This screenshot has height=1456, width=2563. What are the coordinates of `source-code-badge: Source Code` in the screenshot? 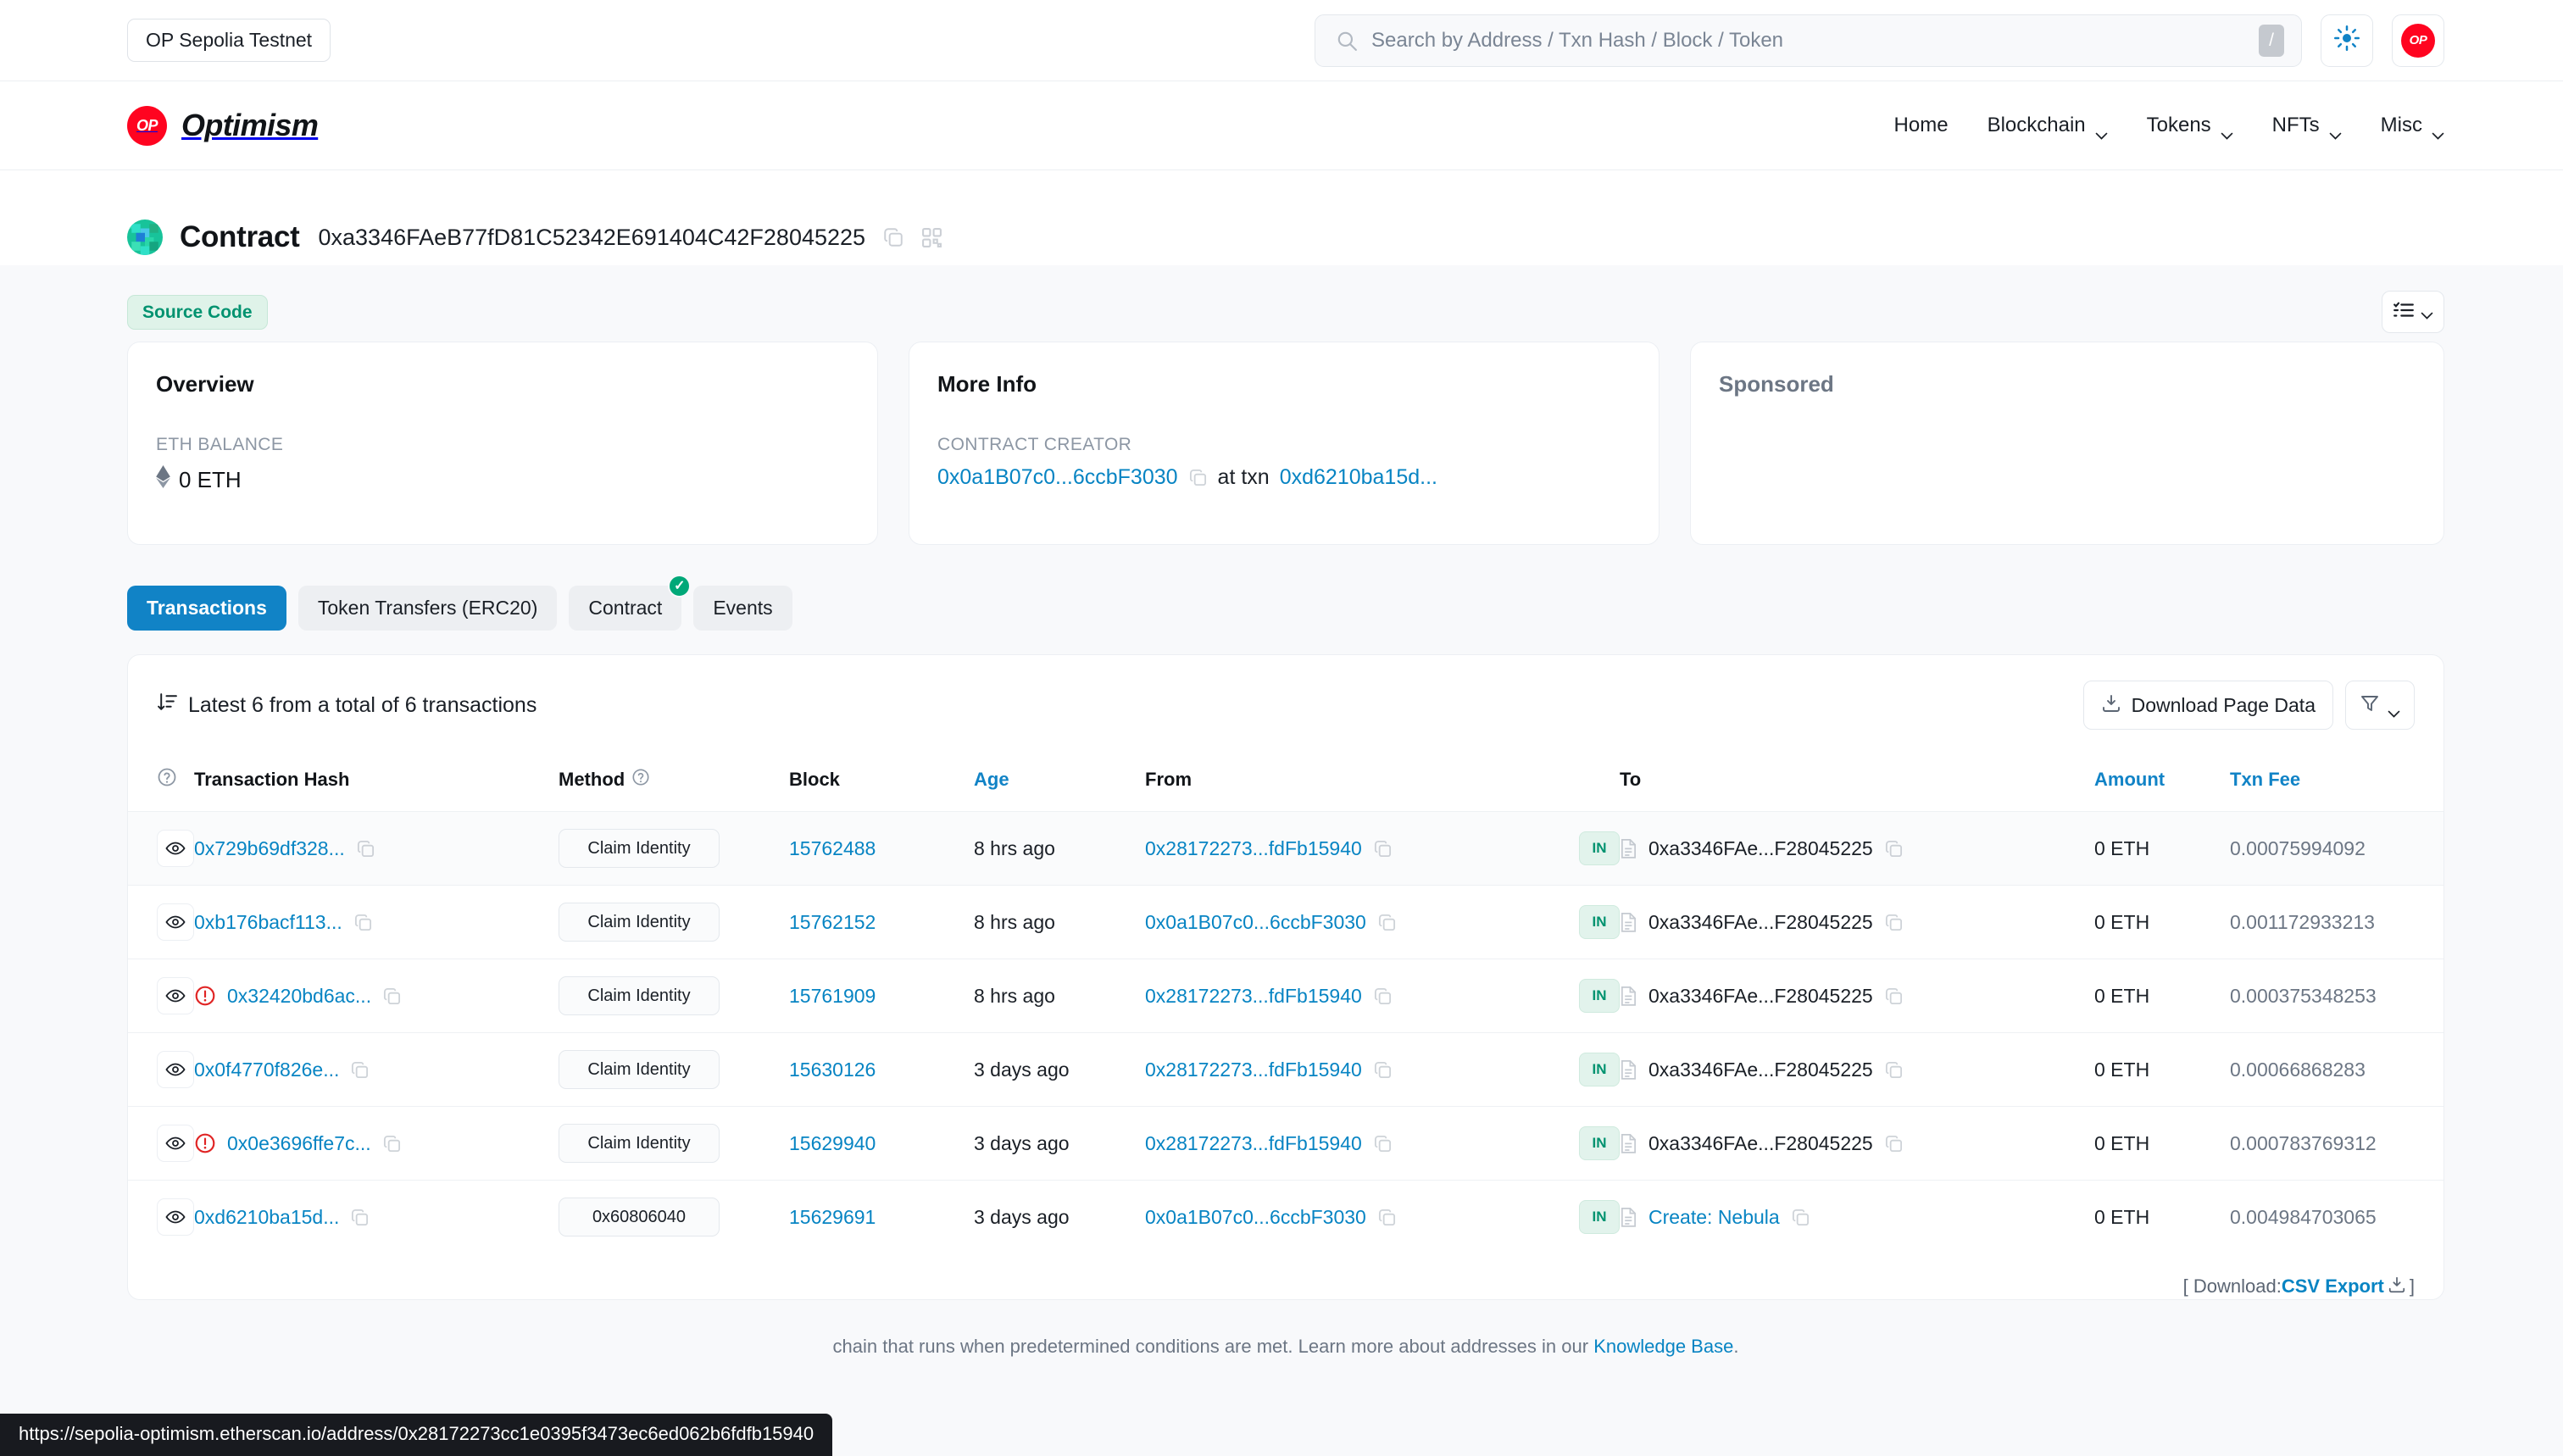 It's located at (197, 312).